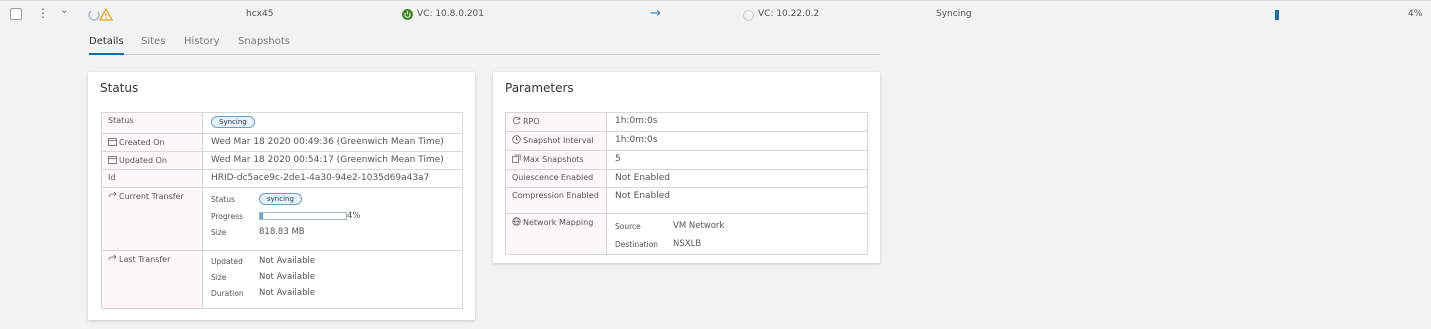  Describe the element at coordinates (655, 13) in the screenshot. I see `arrow-right-icon: →` at that location.